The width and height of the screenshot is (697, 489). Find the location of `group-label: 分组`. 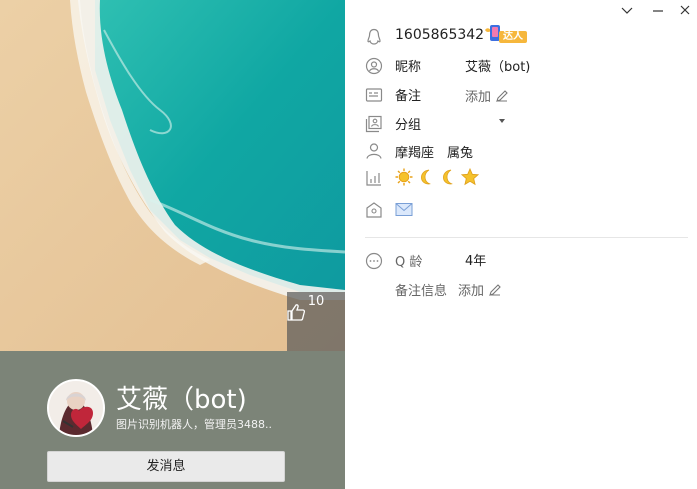

group-label: 分组 is located at coordinates (408, 125).